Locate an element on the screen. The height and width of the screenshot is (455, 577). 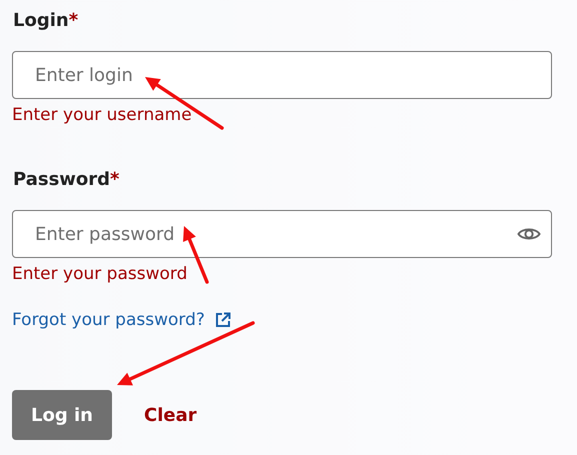
external-link-icon is located at coordinates (222, 320).